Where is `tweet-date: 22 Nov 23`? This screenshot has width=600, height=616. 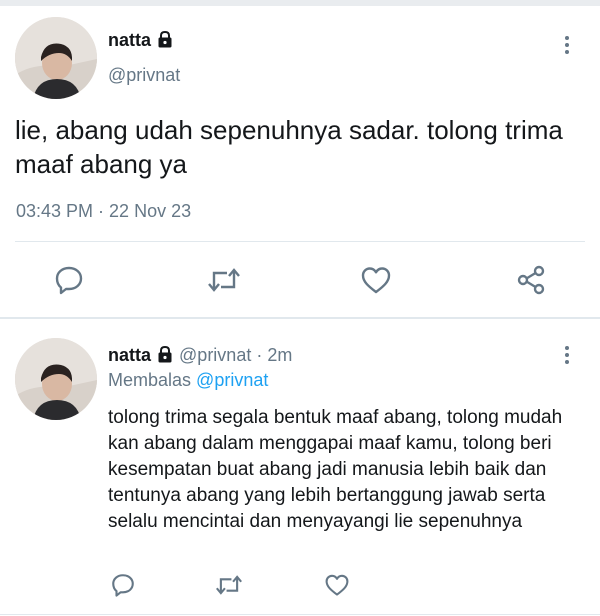
tweet-date: 22 Nov 23 is located at coordinates (150, 211).